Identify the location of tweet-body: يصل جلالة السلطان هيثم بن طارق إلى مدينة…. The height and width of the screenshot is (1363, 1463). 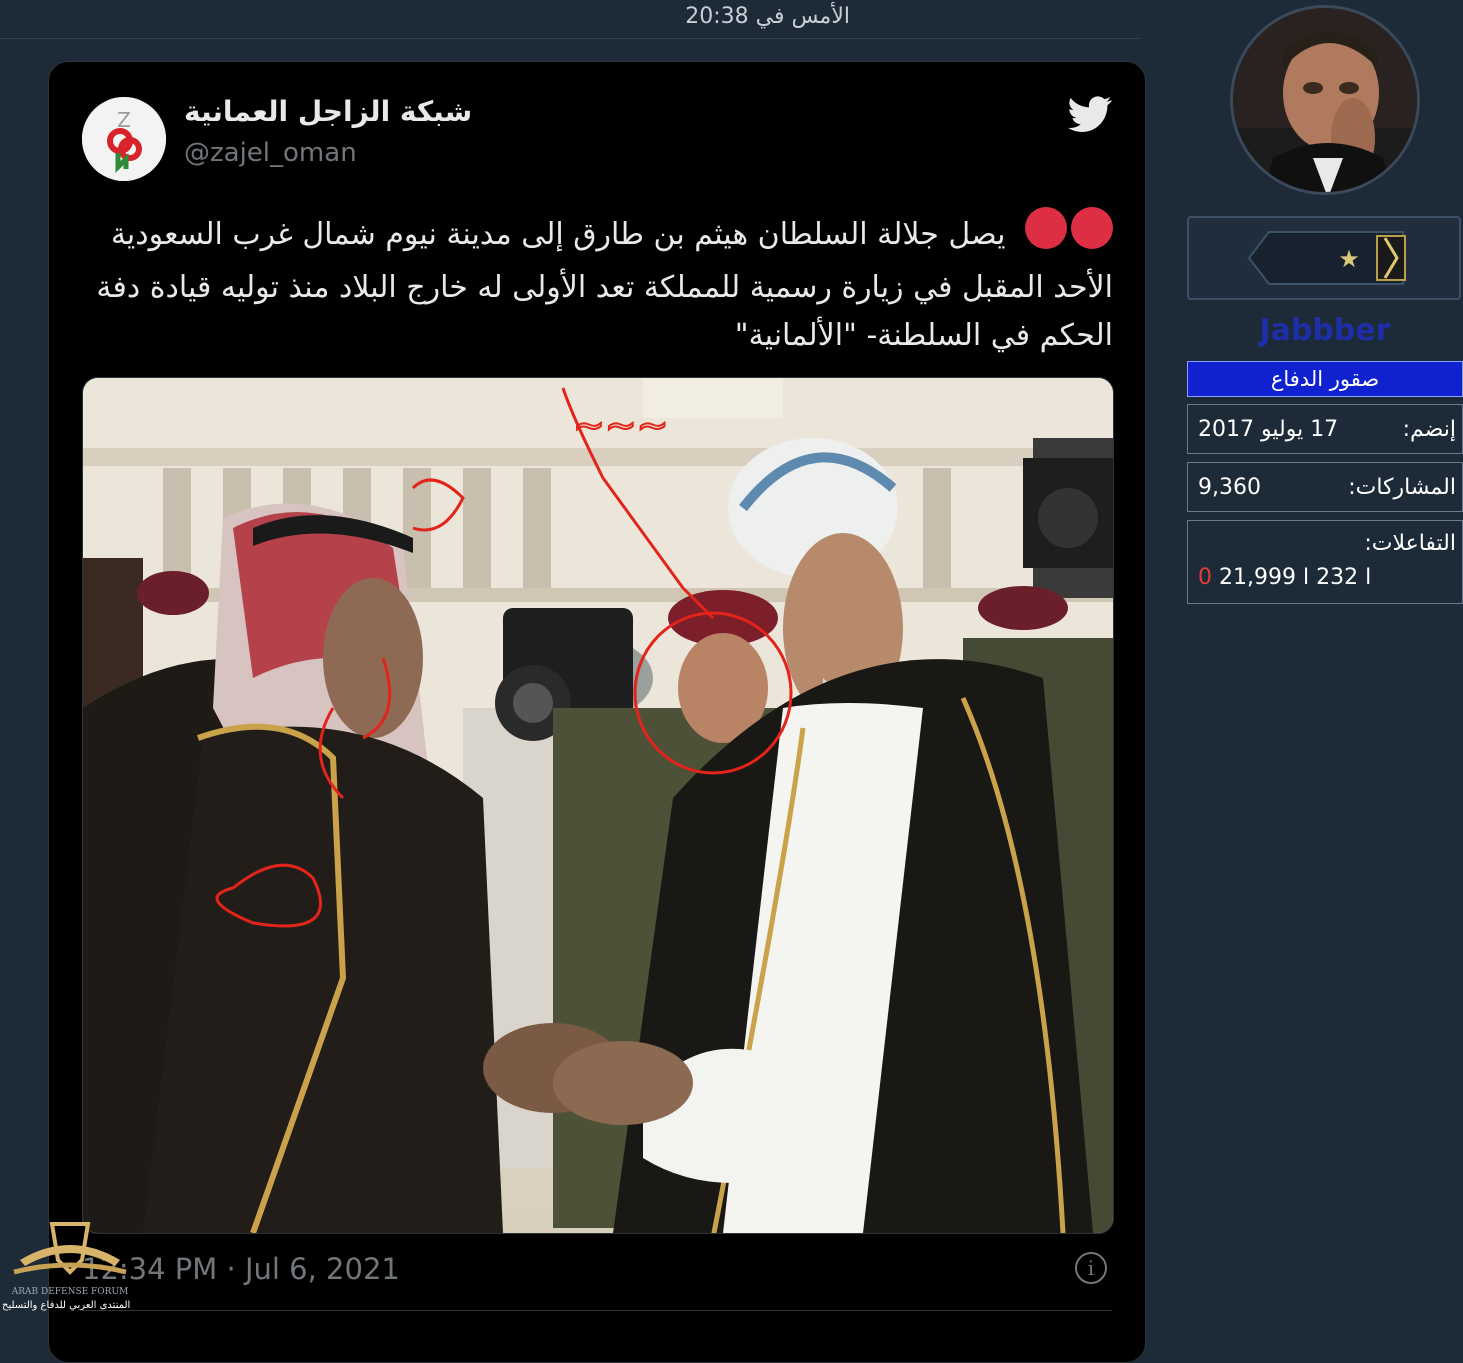
(604, 285).